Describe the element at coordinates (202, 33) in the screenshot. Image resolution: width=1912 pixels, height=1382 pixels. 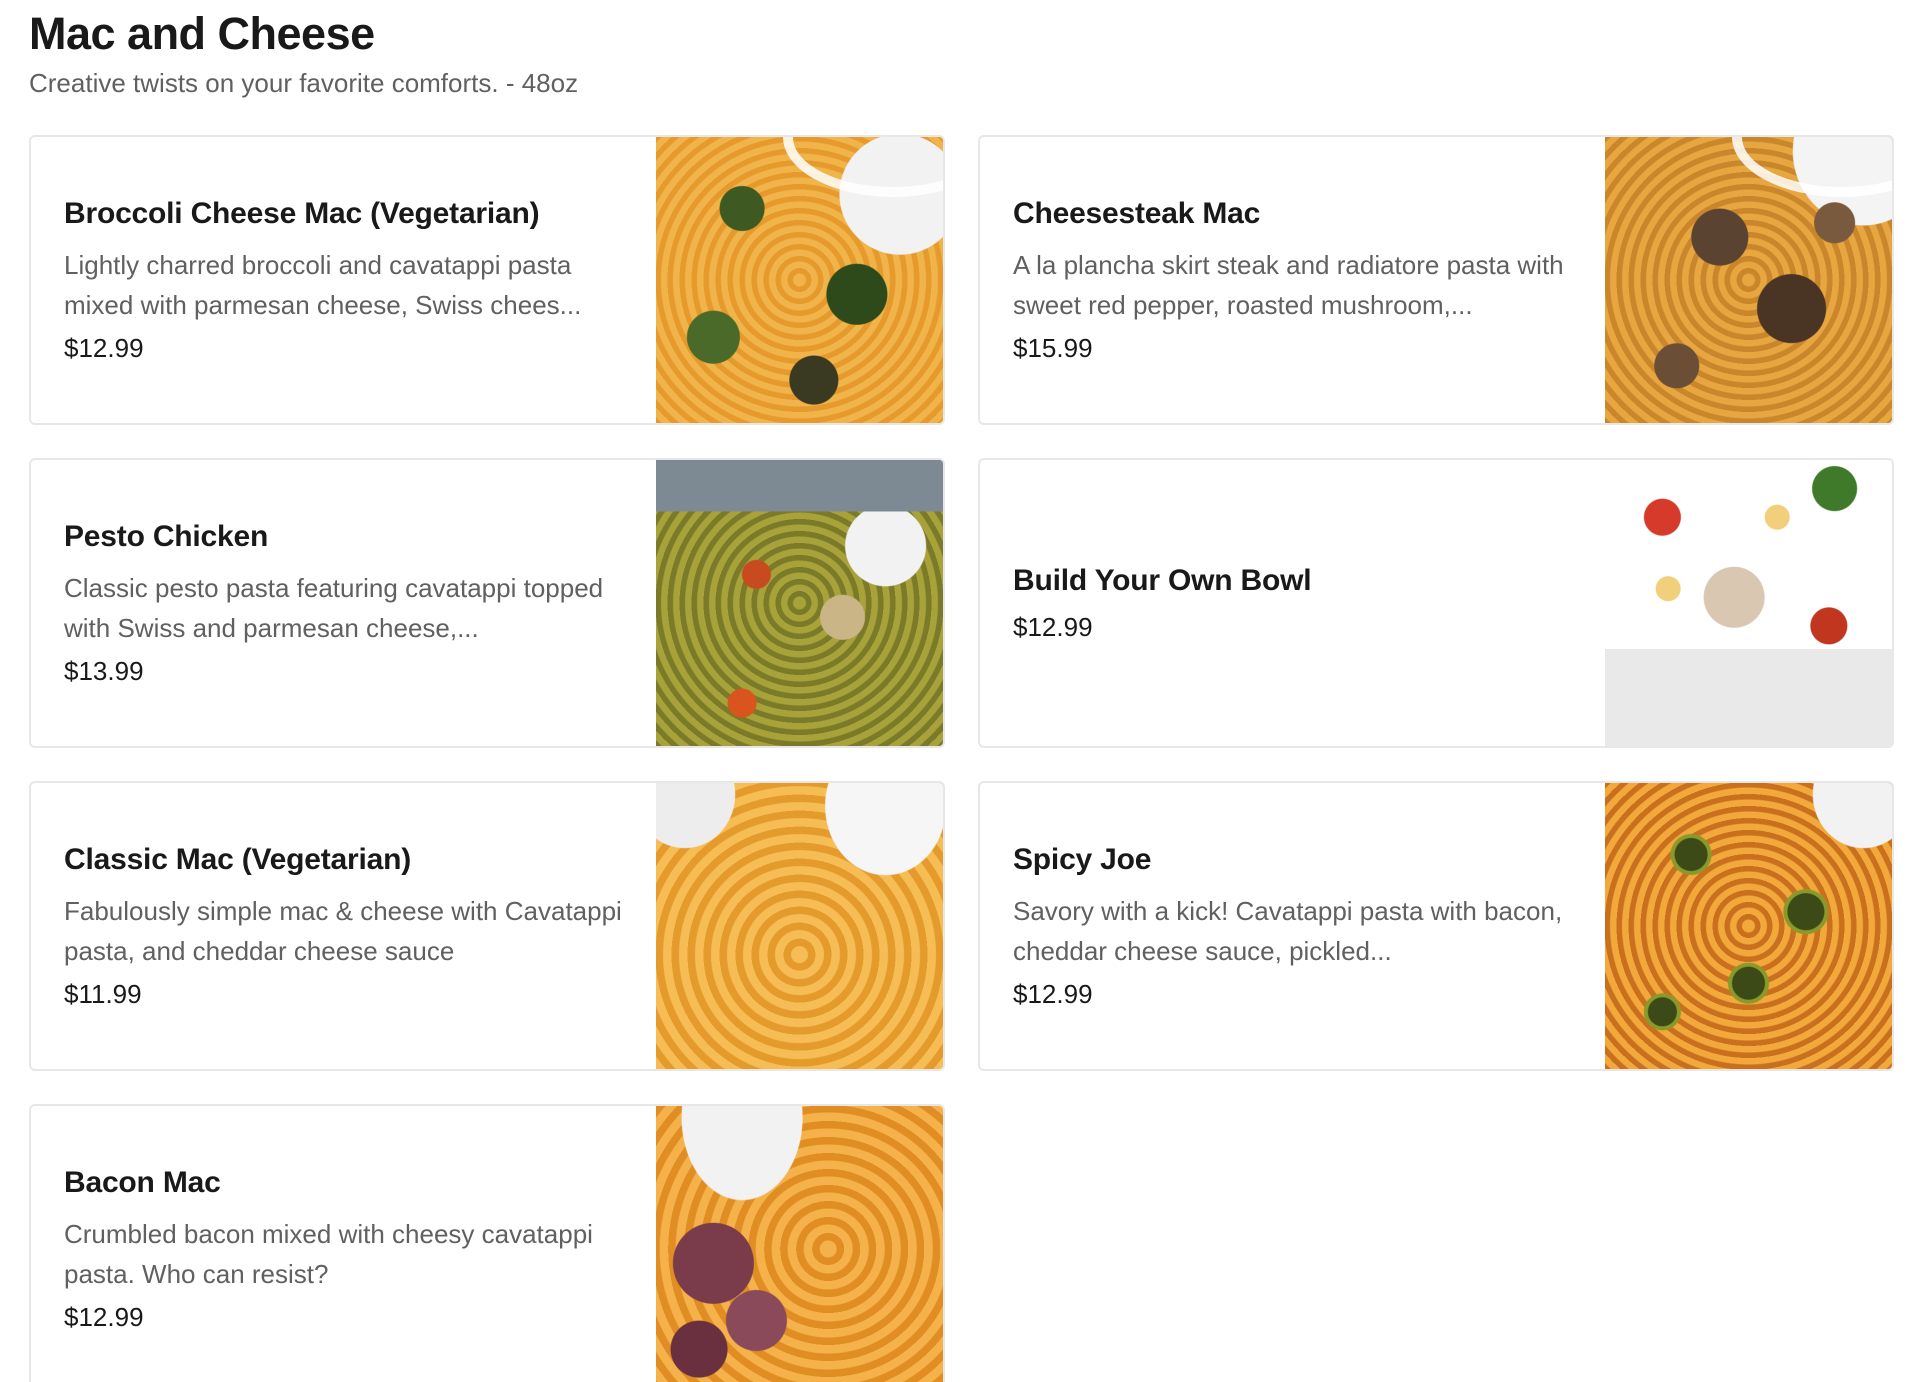
I see `section-title: Mac and Cheese` at that location.